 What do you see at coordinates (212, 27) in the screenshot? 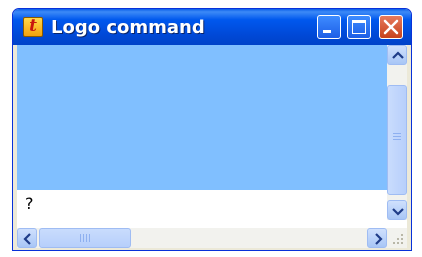
I see `title-bar: t Logo command` at bounding box center [212, 27].